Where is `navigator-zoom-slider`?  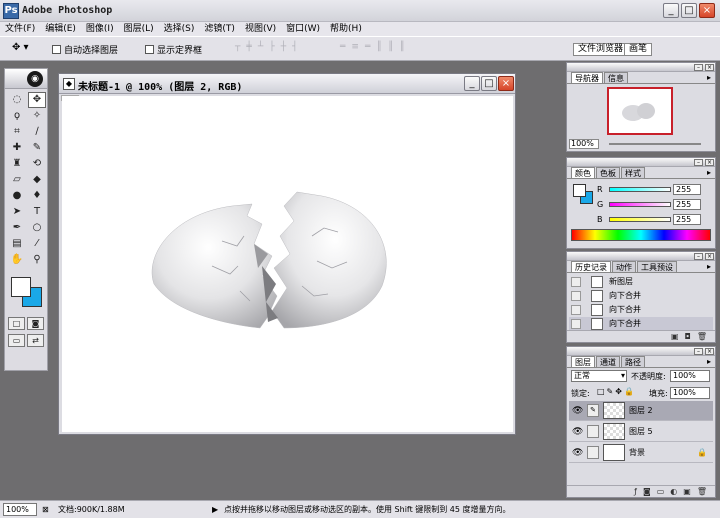 navigator-zoom-slider is located at coordinates (655, 144).